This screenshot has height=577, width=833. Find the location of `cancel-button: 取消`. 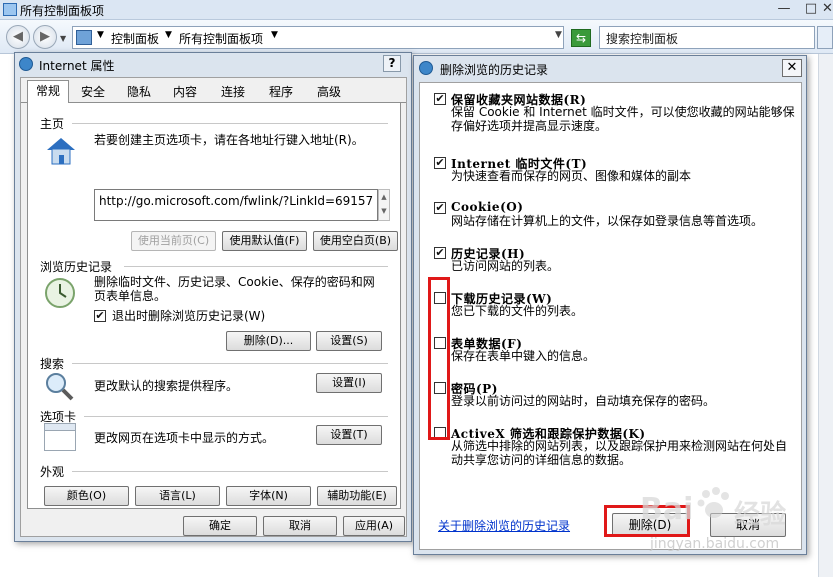

cancel-button: 取消 is located at coordinates (300, 526).